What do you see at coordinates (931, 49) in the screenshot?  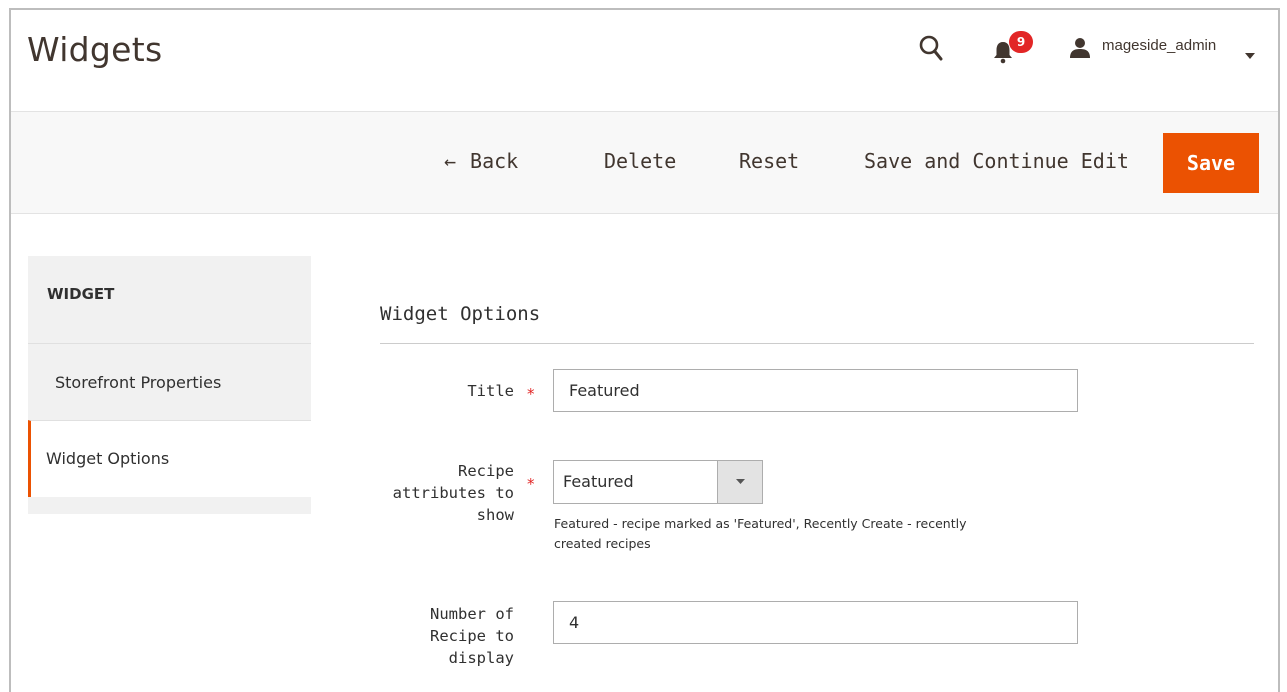 I see `search-icon` at bounding box center [931, 49].